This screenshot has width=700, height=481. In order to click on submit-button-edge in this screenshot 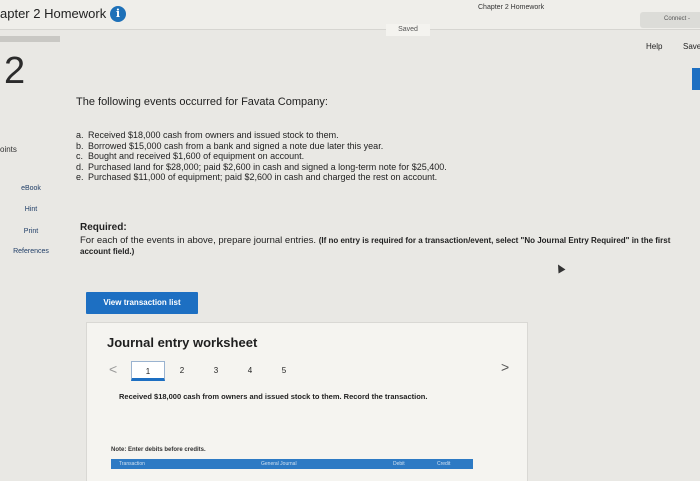, I will do `click(696, 79)`.